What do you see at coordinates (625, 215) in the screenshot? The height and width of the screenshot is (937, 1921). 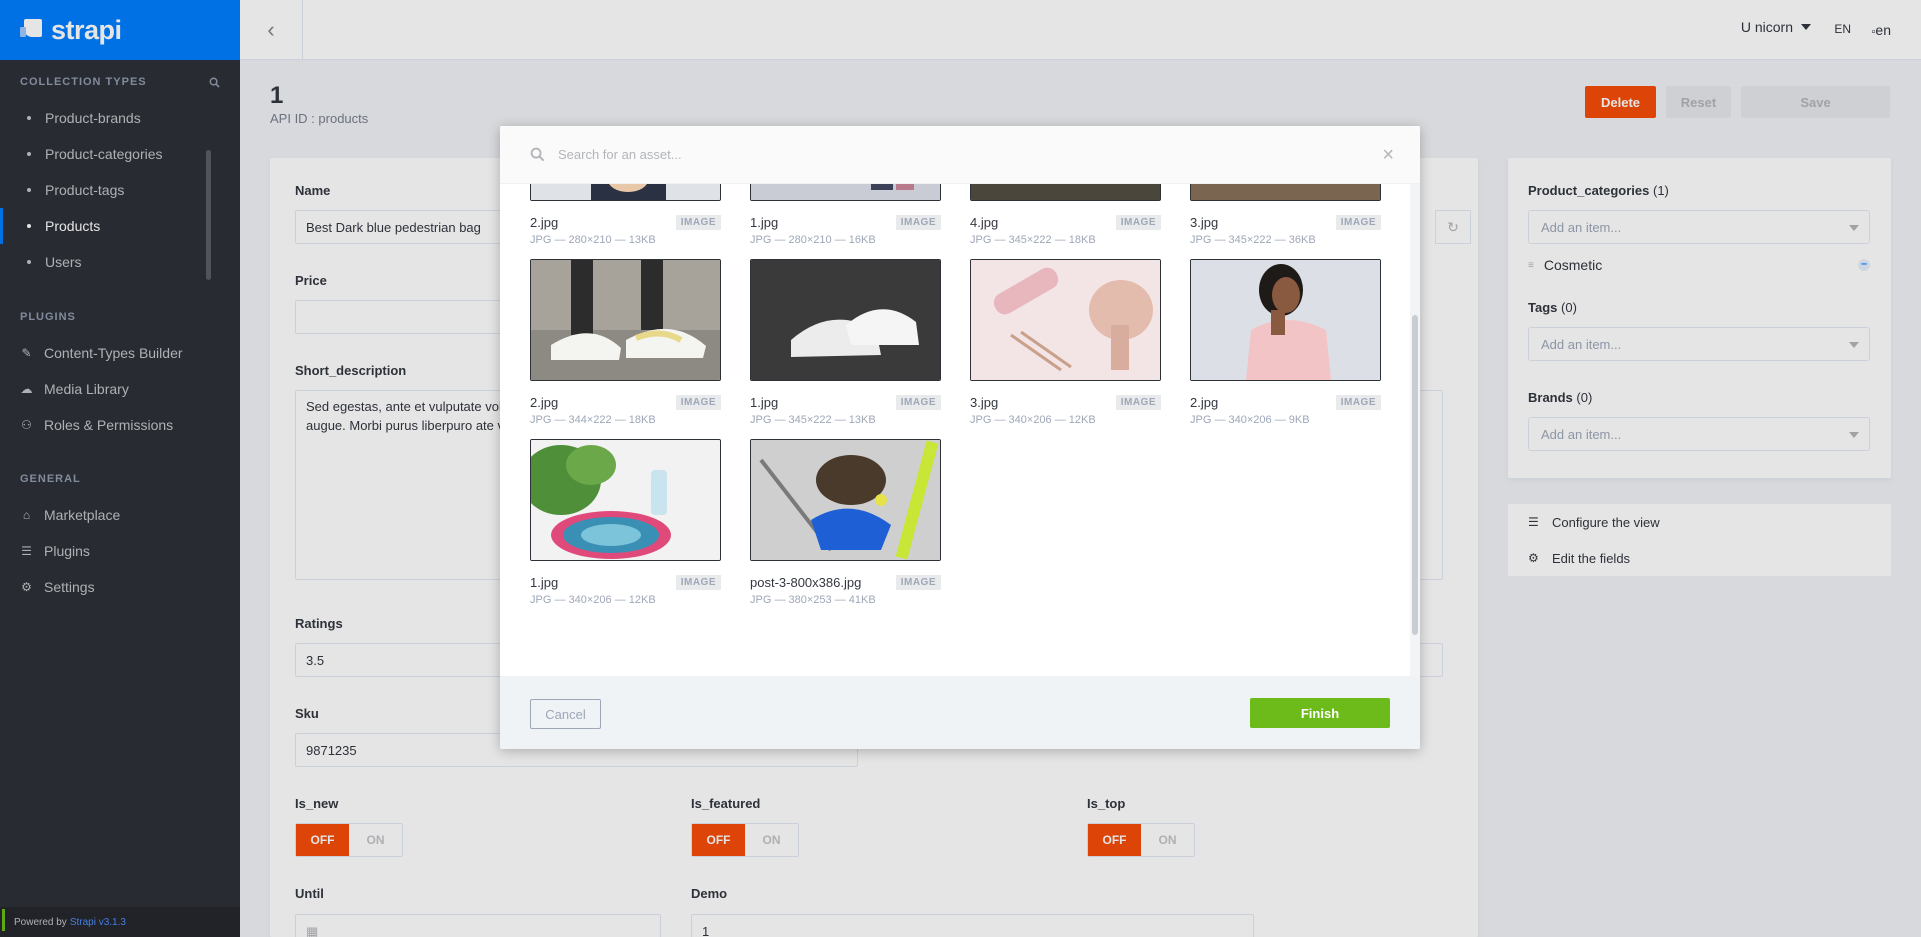 I see `asset-card: 2.jpg IMAGE JPG — 280×210 — 13KB` at bounding box center [625, 215].